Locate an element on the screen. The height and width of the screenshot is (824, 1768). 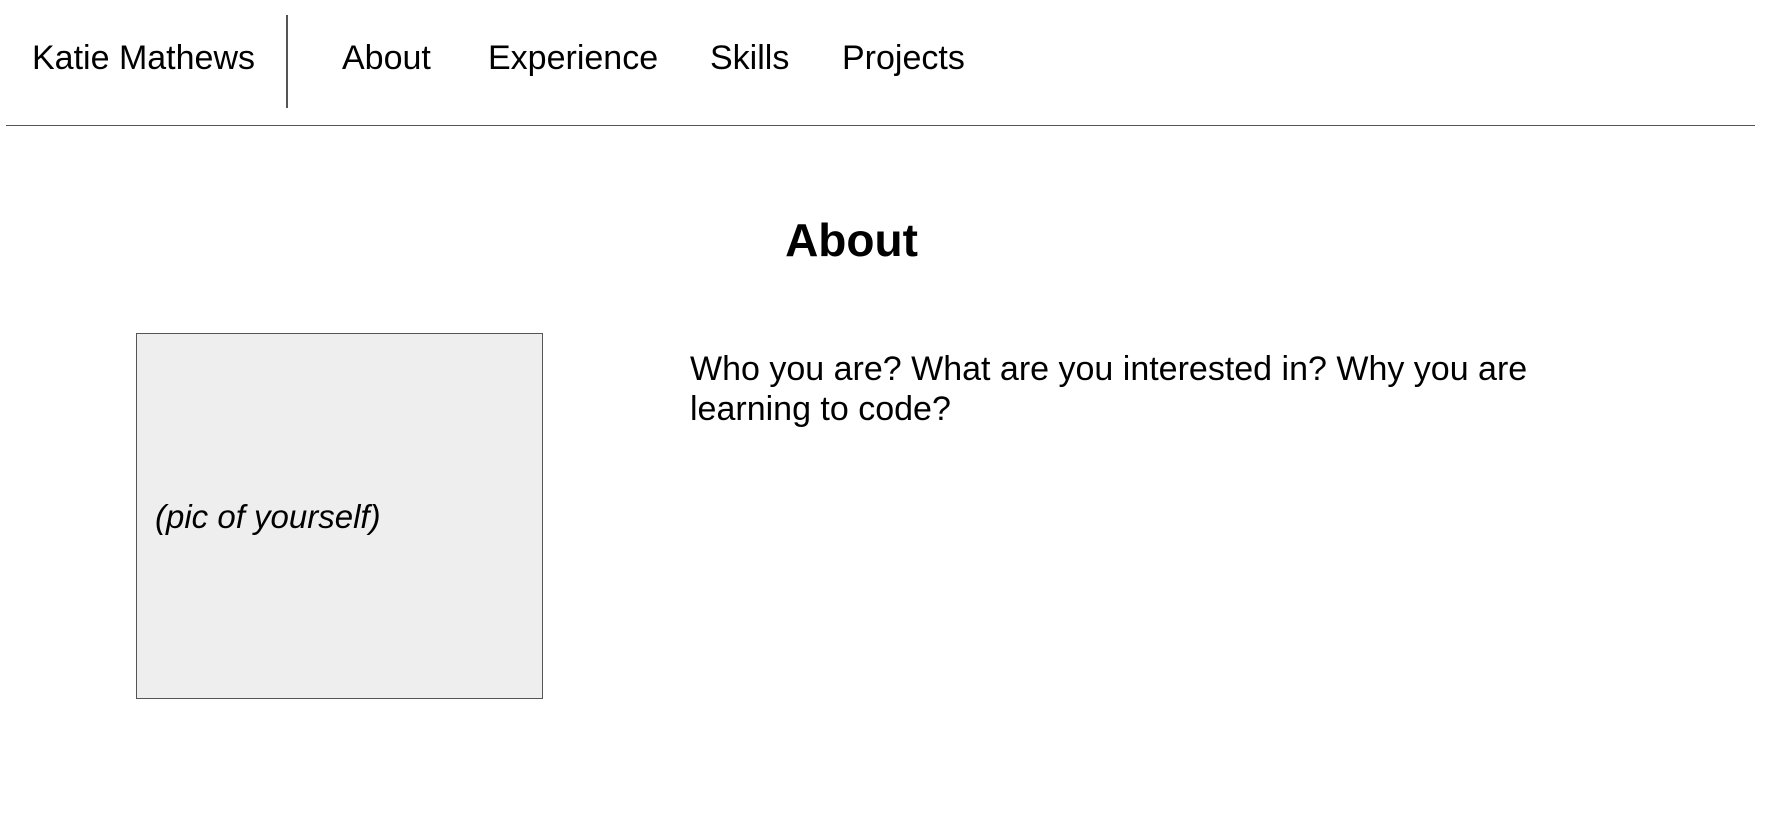
profile-photo-placeholder: (pic of yourself) is located at coordinates (339, 516).